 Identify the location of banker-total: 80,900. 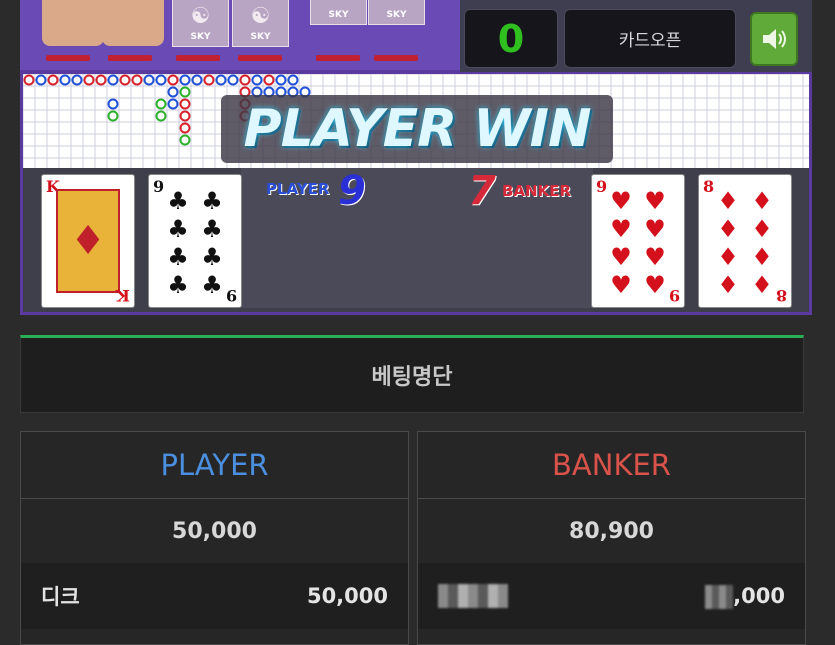
(611, 531).